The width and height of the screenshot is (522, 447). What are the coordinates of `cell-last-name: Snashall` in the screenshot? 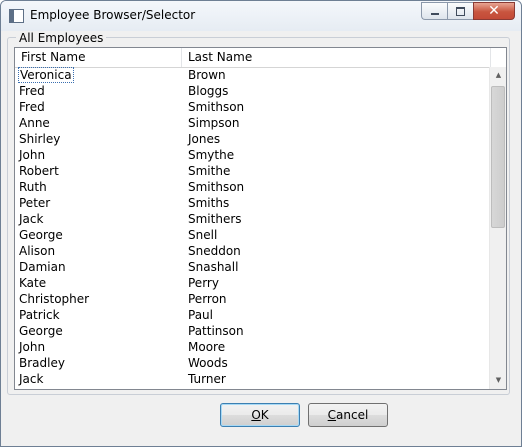 It's located at (213, 267).